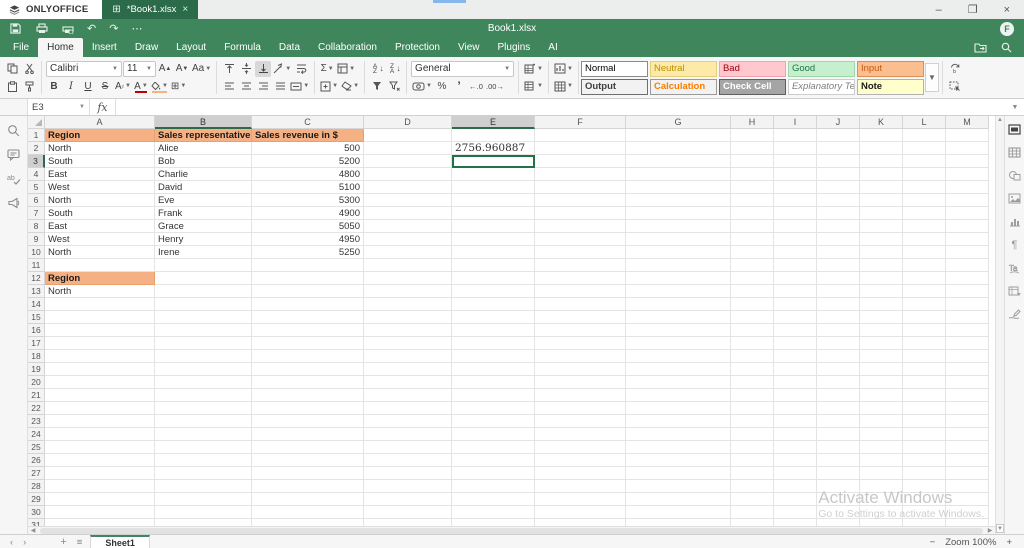  Describe the element at coordinates (301, 69) in the screenshot. I see `wrap-text-icon` at that location.